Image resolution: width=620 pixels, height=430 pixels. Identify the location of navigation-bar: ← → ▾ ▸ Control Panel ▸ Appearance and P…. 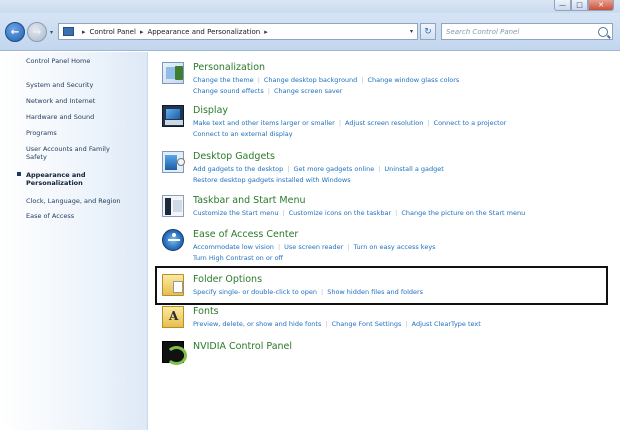
(310, 32).